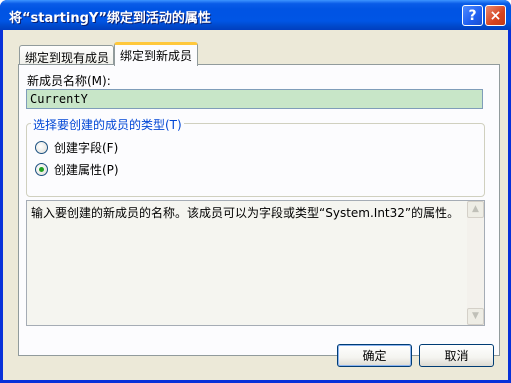  Describe the element at coordinates (475, 263) in the screenshot. I see `description-scrollbar: ▲ ▼` at that location.